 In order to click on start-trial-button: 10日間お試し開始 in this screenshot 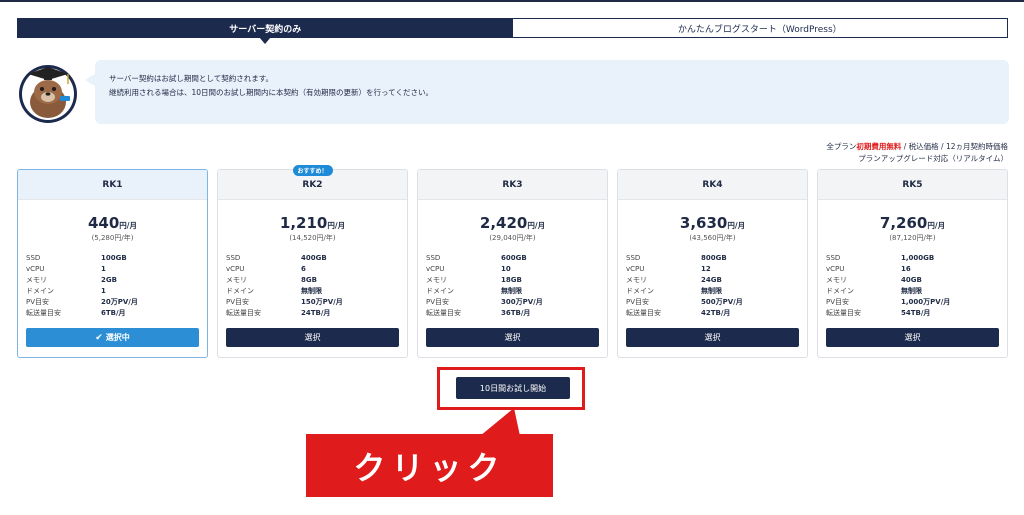, I will do `click(513, 388)`.